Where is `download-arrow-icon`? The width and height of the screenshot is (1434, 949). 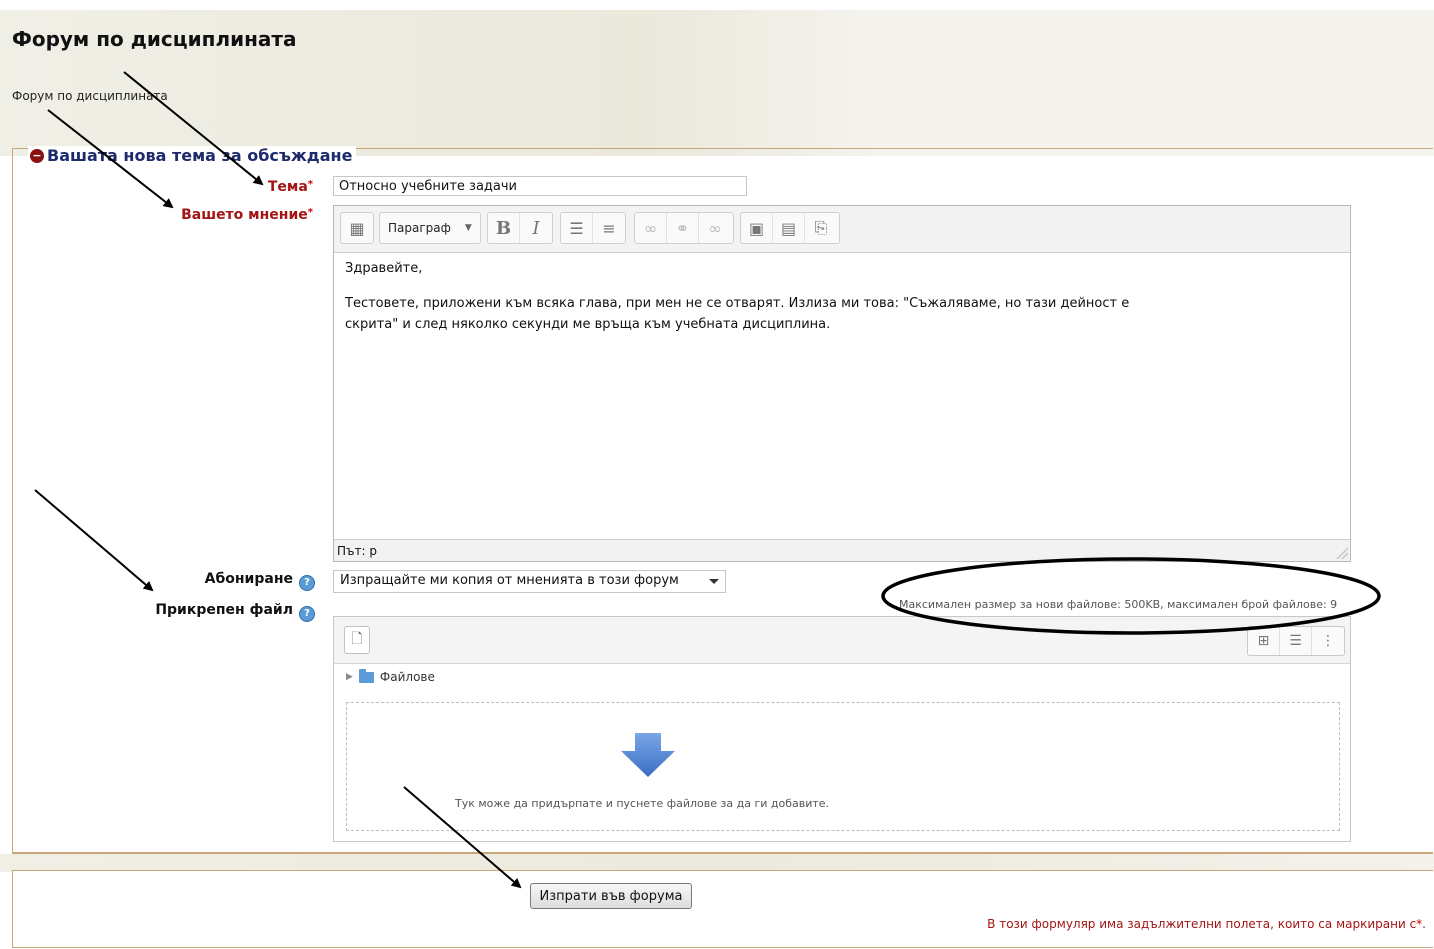
download-arrow-icon is located at coordinates (648, 755).